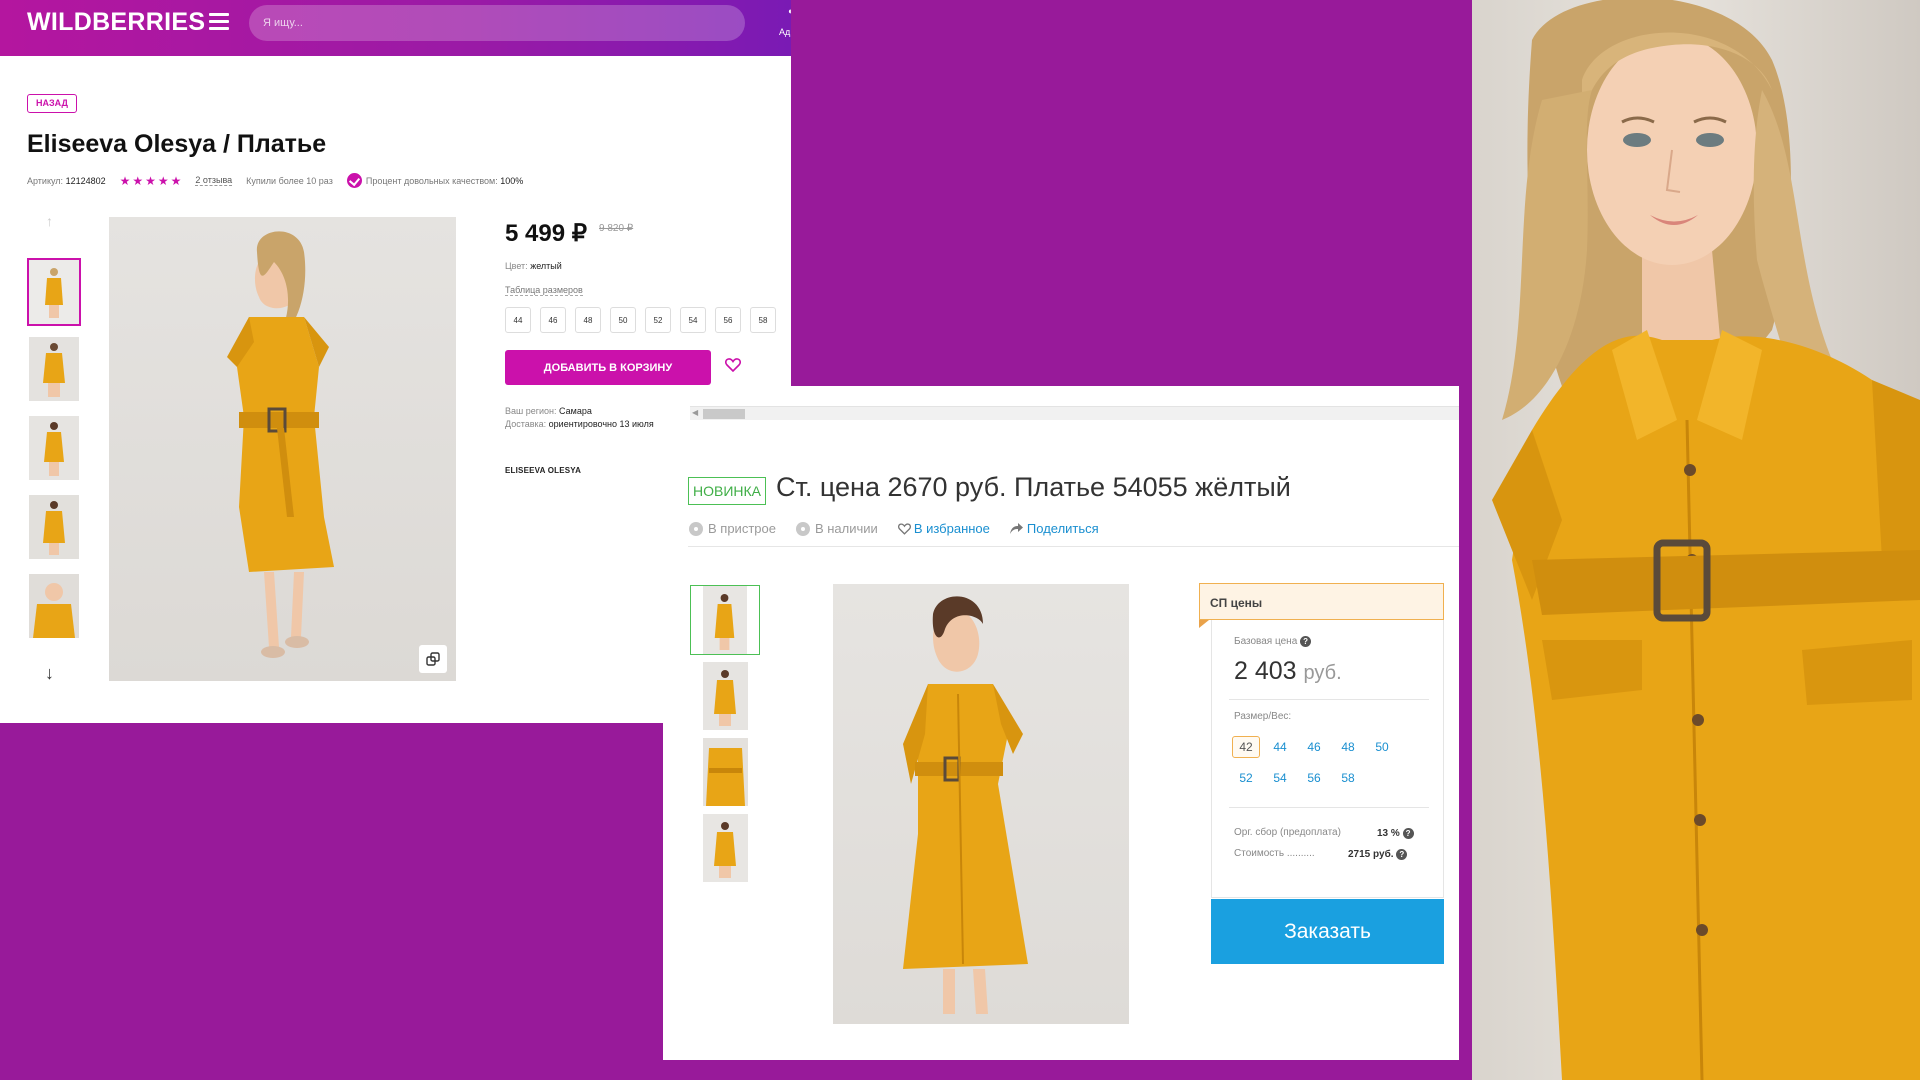 The height and width of the screenshot is (1080, 1920). What do you see at coordinates (784, 32) in the screenshot?
I see `address-link: Ад` at bounding box center [784, 32].